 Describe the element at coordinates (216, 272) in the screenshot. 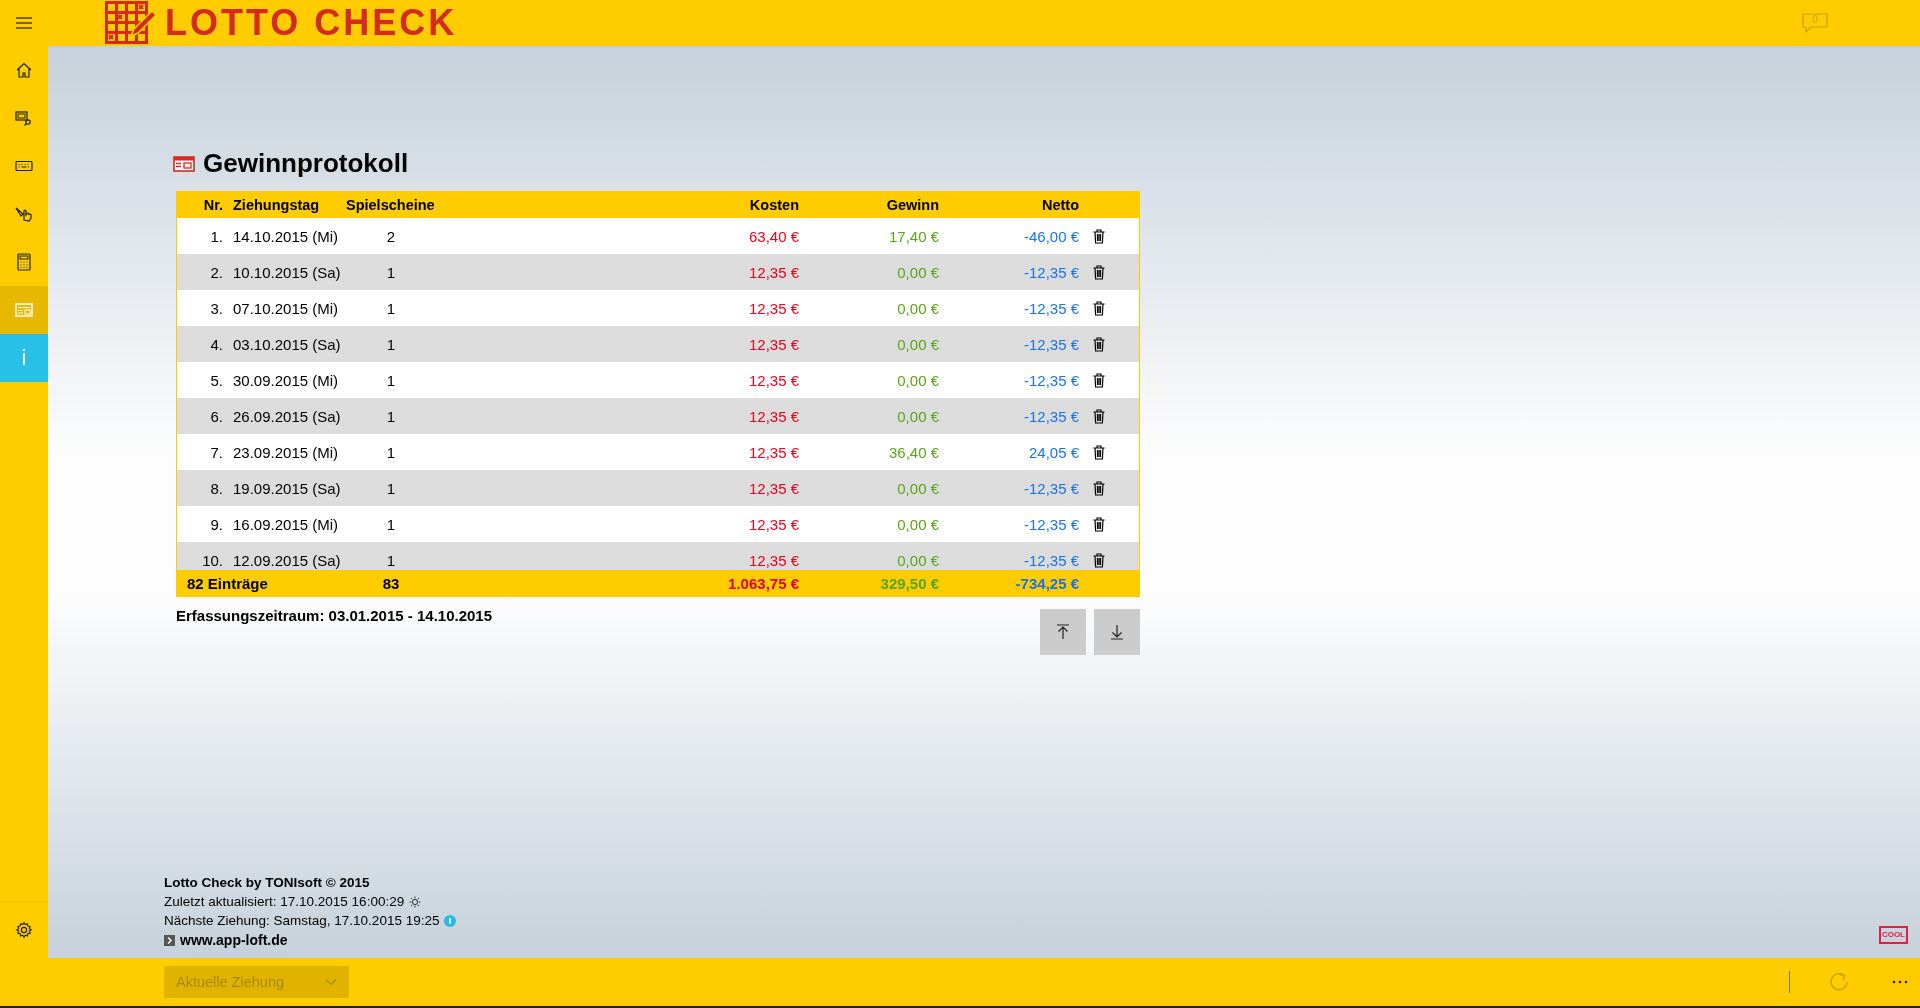

I see `table-cell-text: 2.` at that location.